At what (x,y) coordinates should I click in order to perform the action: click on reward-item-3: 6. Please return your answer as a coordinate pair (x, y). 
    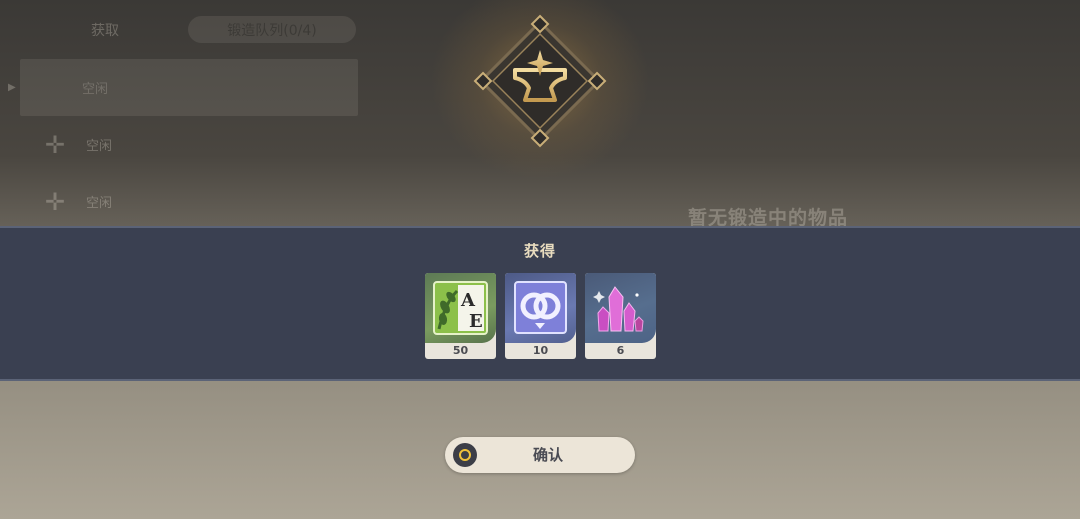
    Looking at the image, I should click on (620, 316).